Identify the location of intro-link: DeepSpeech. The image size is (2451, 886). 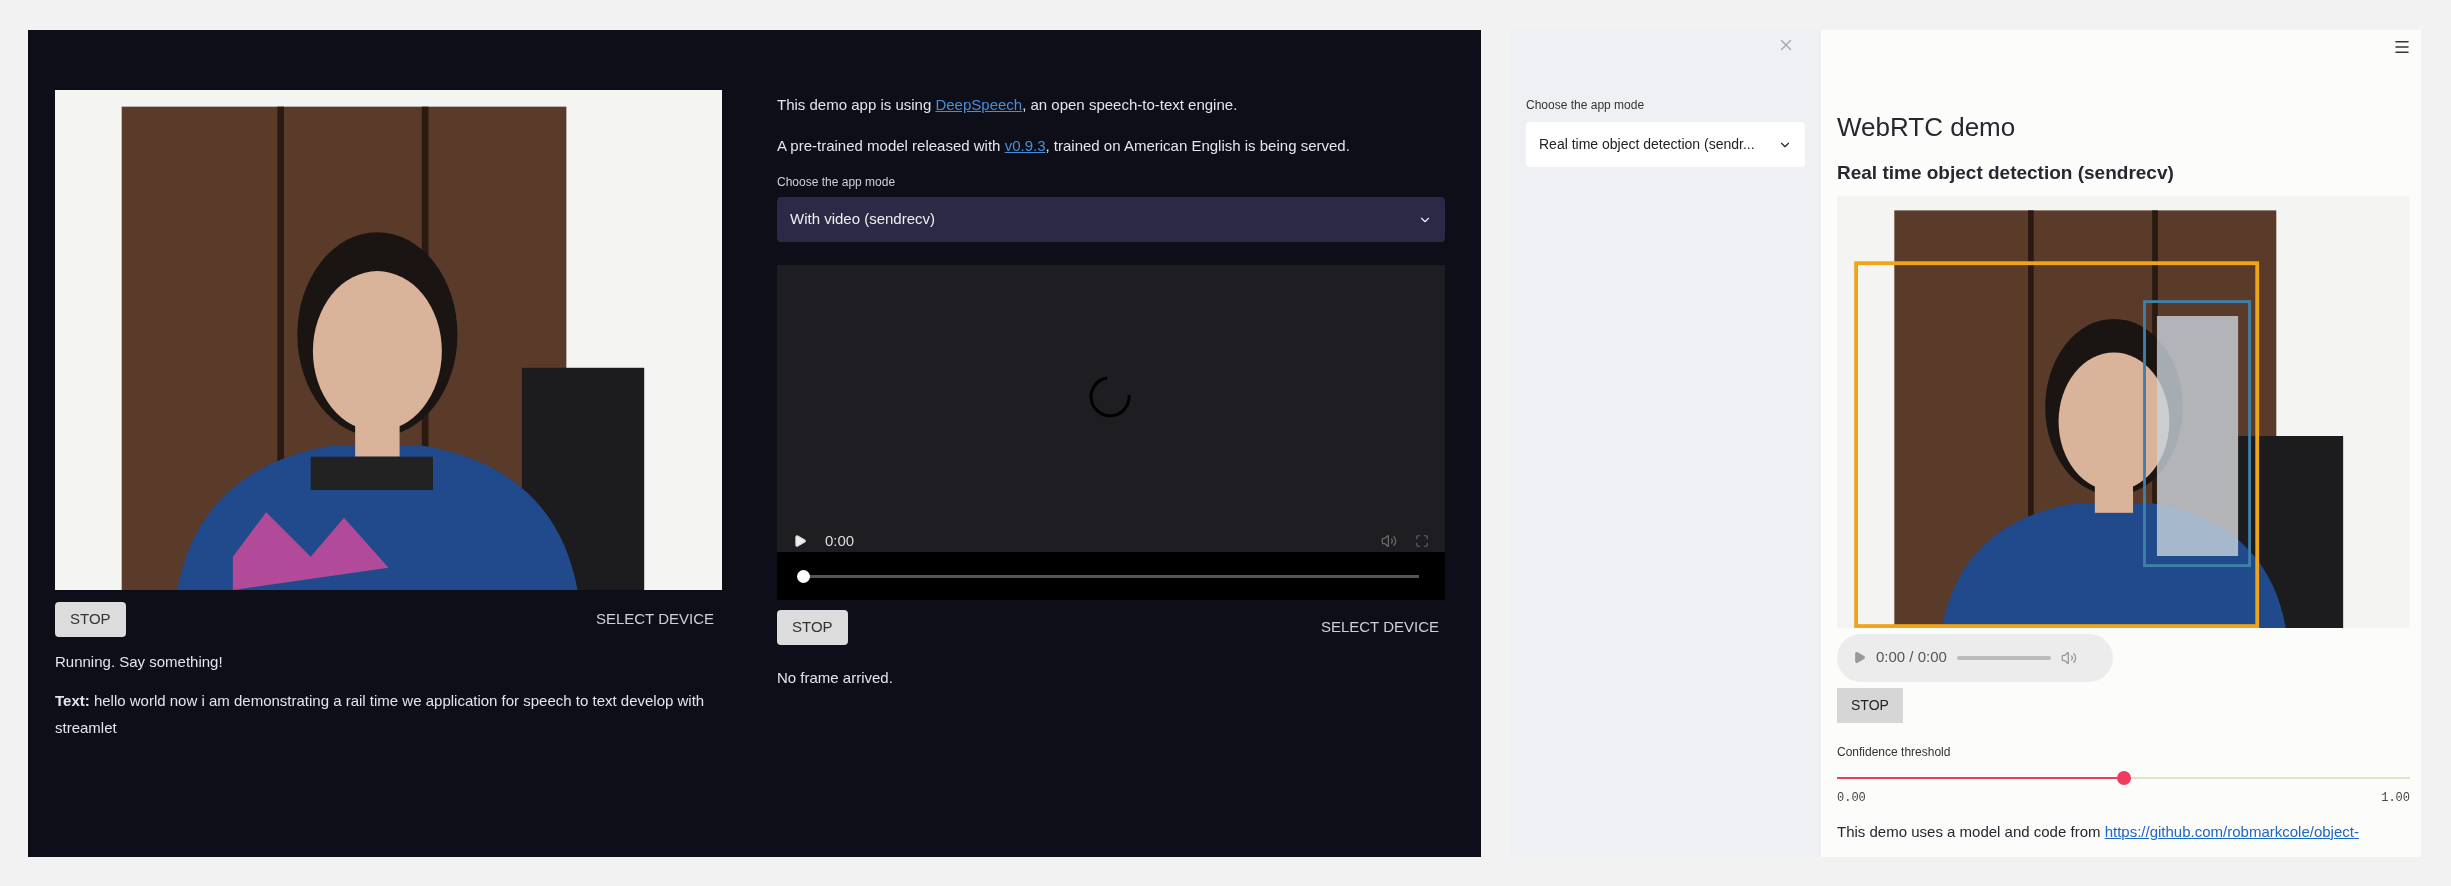
(979, 104).